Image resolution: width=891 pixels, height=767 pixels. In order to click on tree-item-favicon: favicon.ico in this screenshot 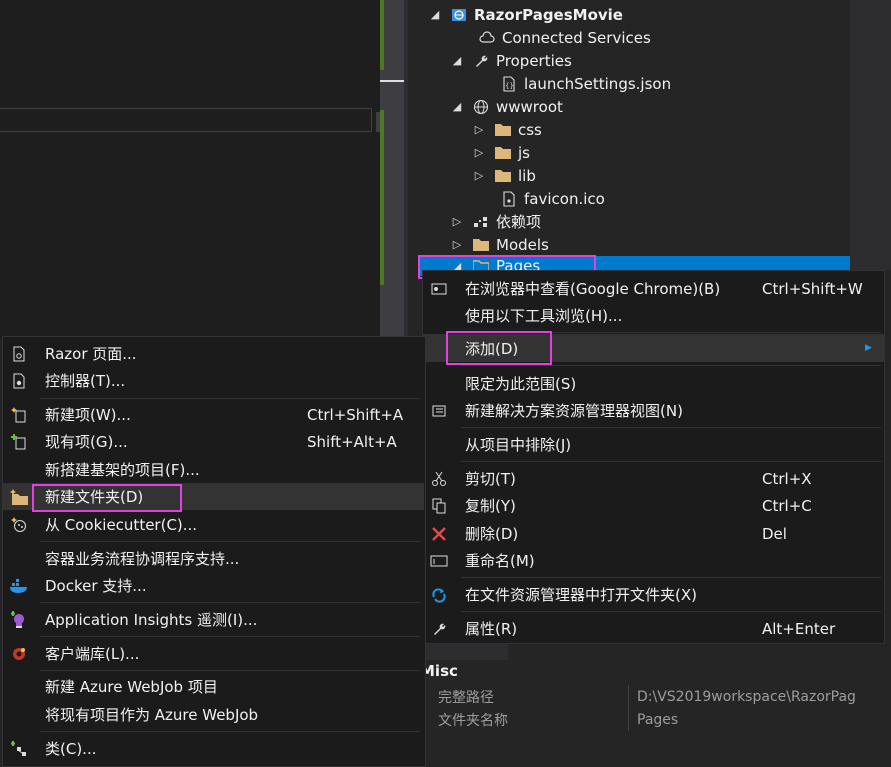, I will do `click(552, 198)`.